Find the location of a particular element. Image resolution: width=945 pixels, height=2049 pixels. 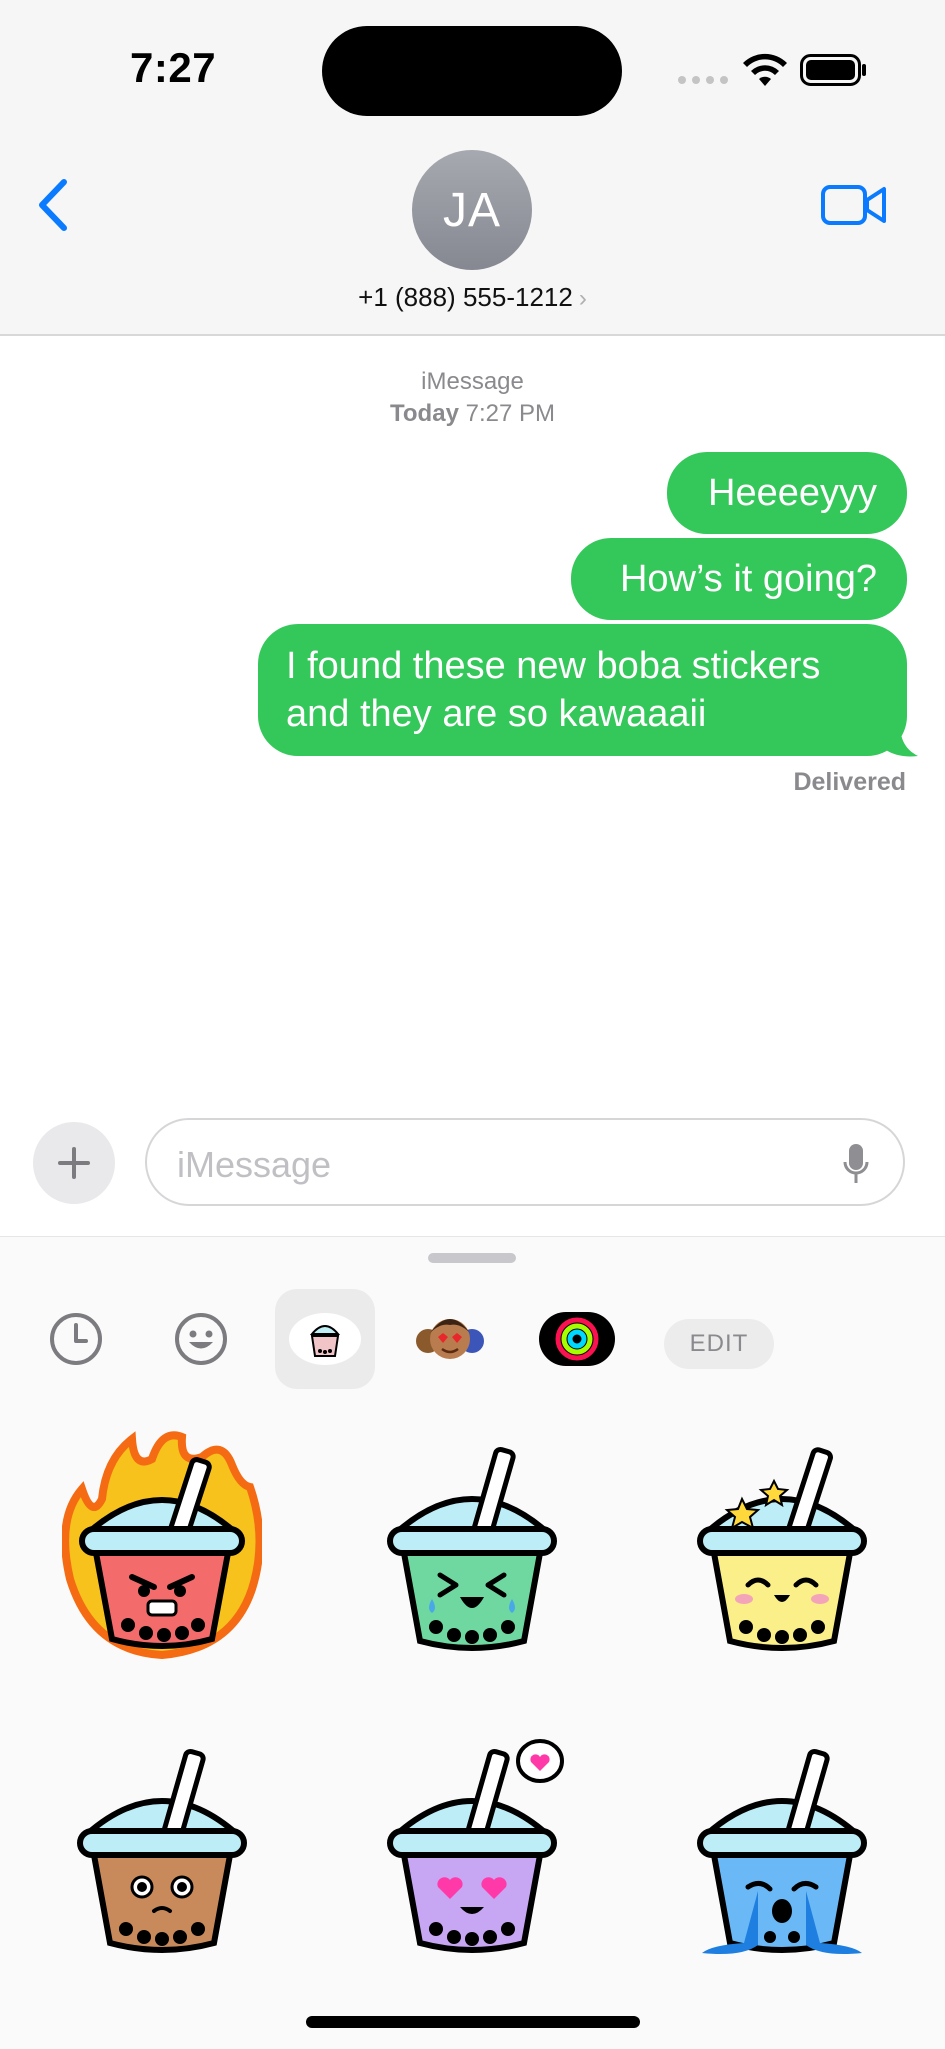

edit-button: EDIT is located at coordinates (719, 1344).